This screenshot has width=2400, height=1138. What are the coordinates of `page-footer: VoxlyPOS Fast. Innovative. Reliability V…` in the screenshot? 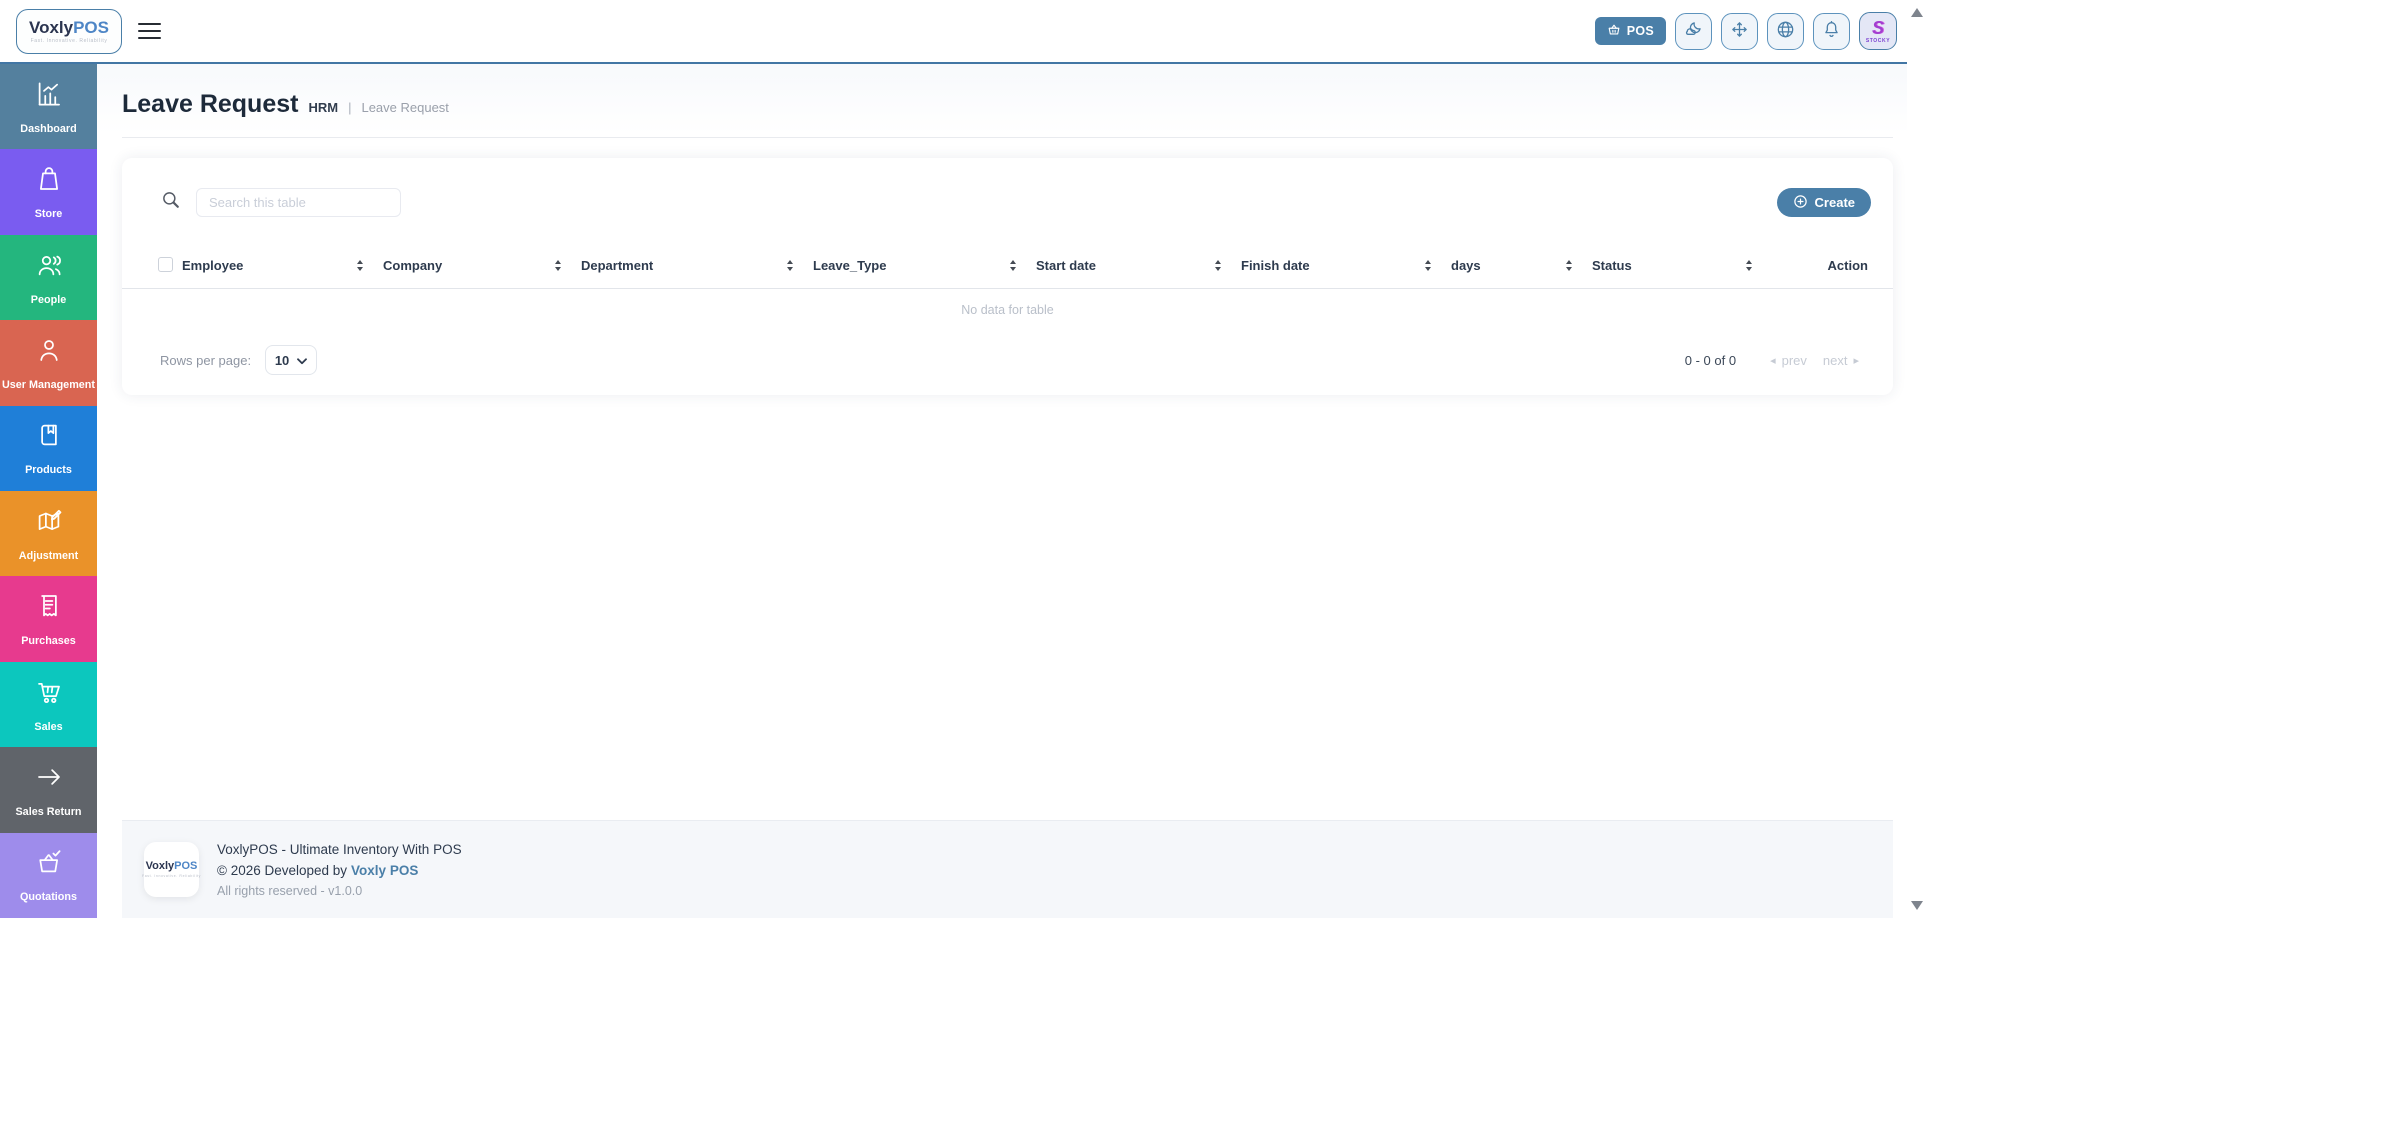 It's located at (1007, 869).